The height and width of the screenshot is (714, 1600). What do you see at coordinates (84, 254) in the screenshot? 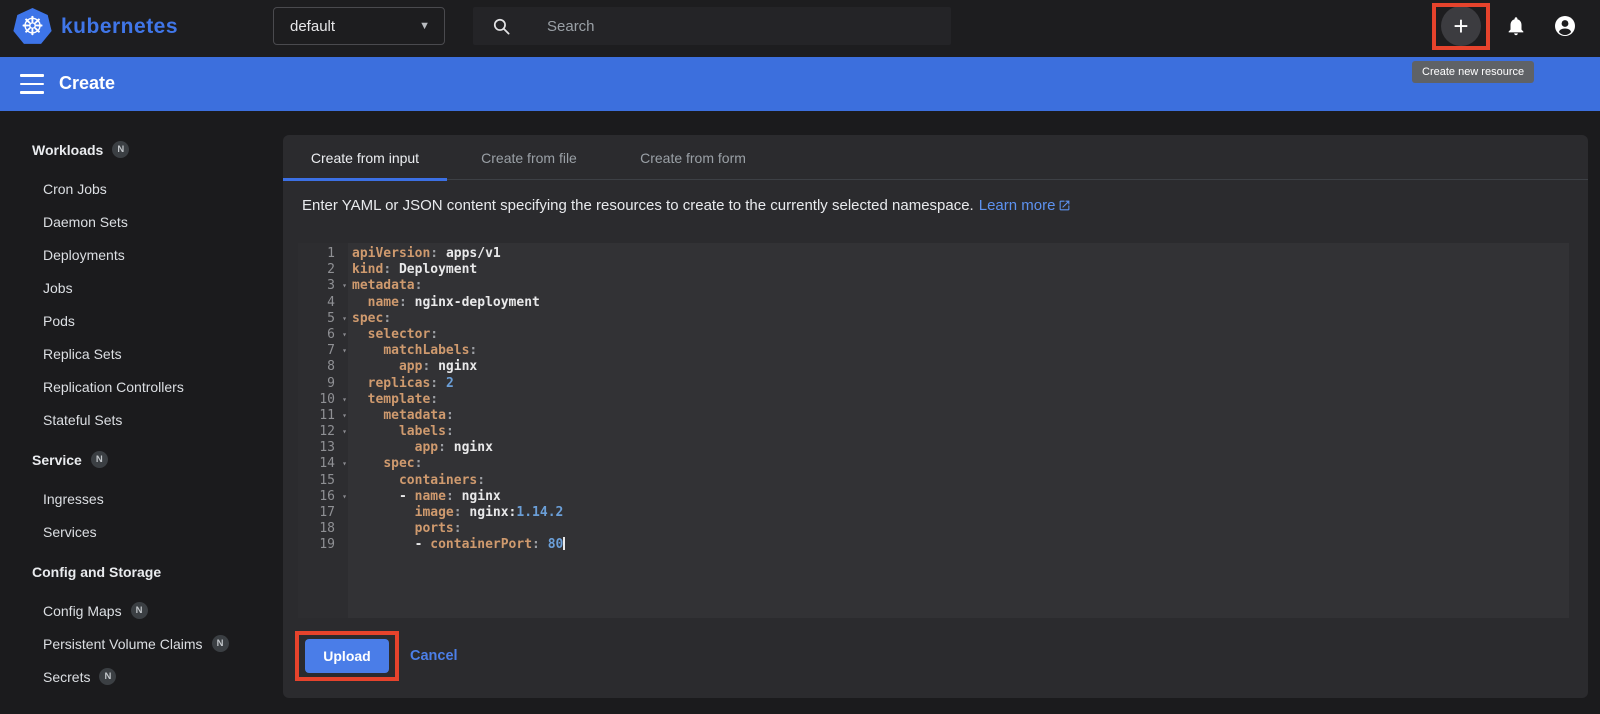
I see `sidebar-item-label: Deployments` at bounding box center [84, 254].